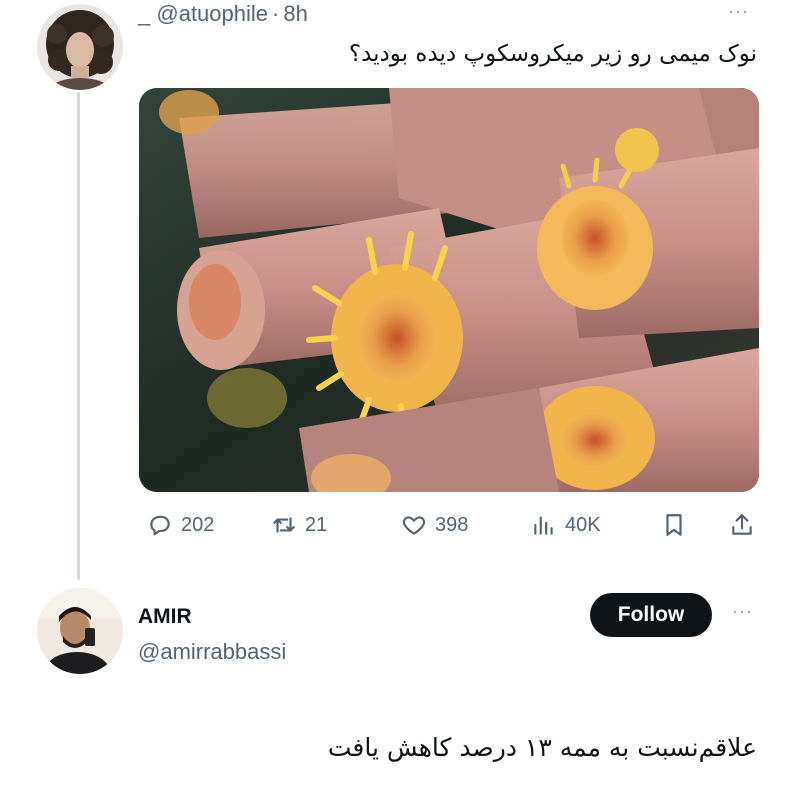 This screenshot has width=797, height=800. What do you see at coordinates (180, 525) in the screenshot?
I see `reply-button: 202` at bounding box center [180, 525].